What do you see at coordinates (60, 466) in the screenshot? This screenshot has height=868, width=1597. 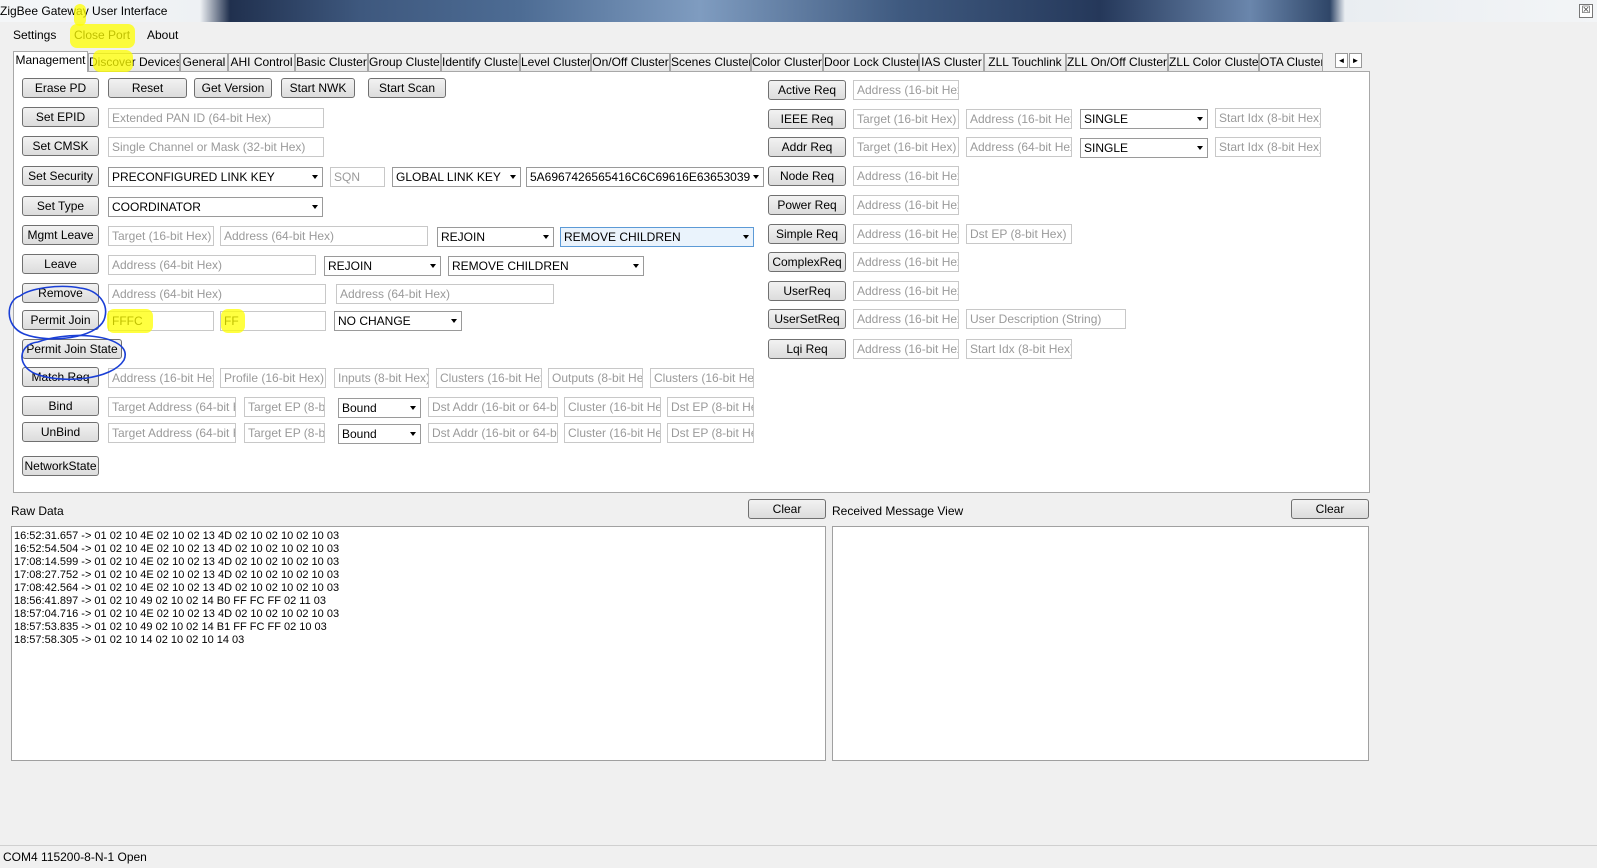 I see `network-state-button: NetworkState` at bounding box center [60, 466].